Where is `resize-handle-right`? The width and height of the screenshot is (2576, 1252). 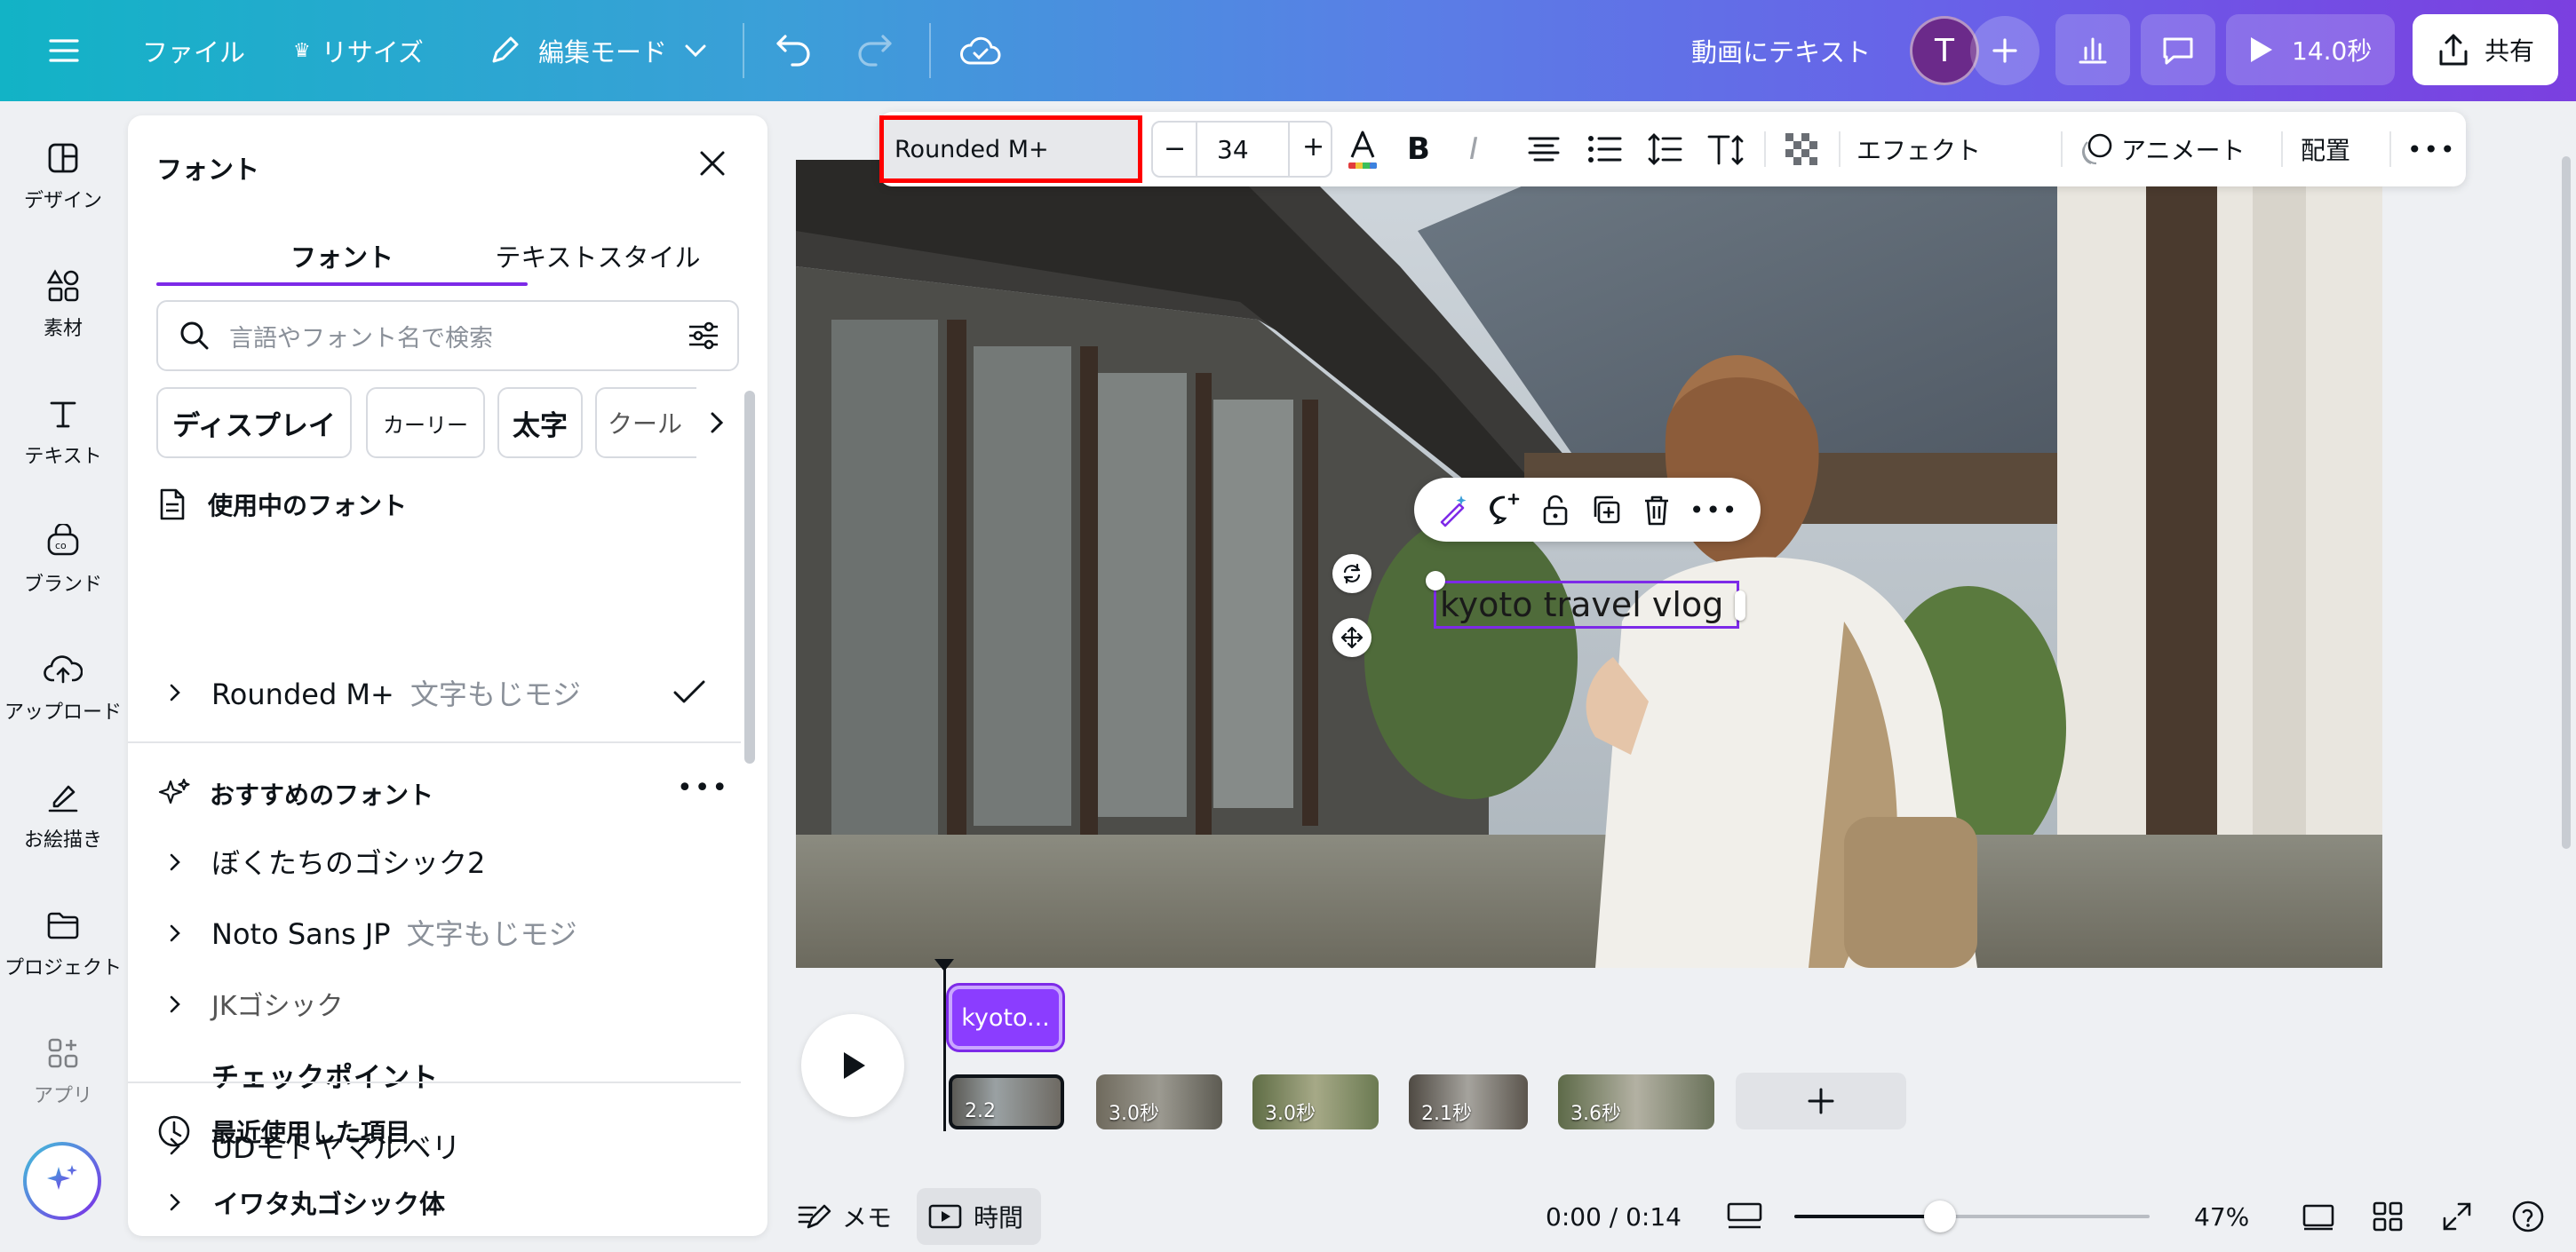 resize-handle-right is located at coordinates (1740, 605).